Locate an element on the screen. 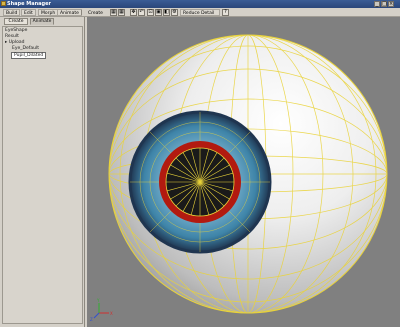 The width and height of the screenshot is (400, 327). close-button: × is located at coordinates (391, 4).